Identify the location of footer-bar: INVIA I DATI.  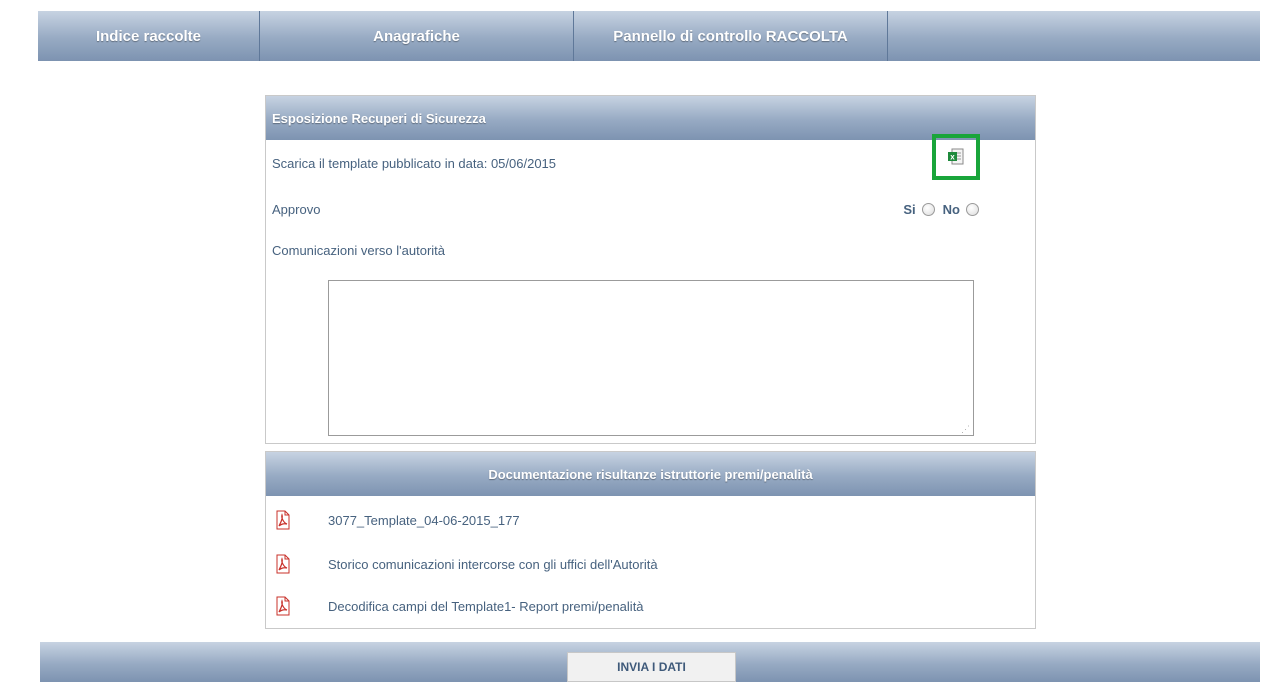
(650, 662).